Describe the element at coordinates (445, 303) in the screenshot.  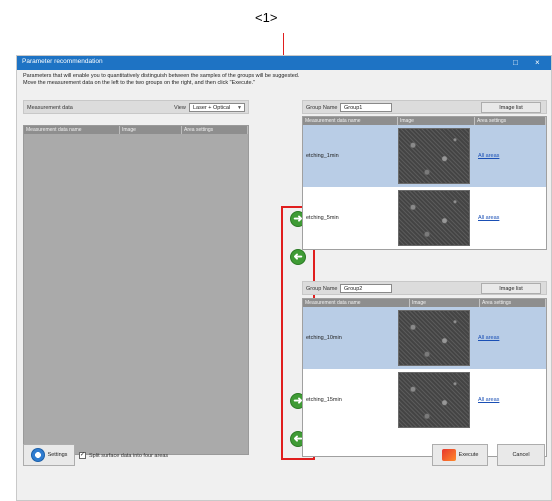
I see `group2-col-image: Image` at that location.